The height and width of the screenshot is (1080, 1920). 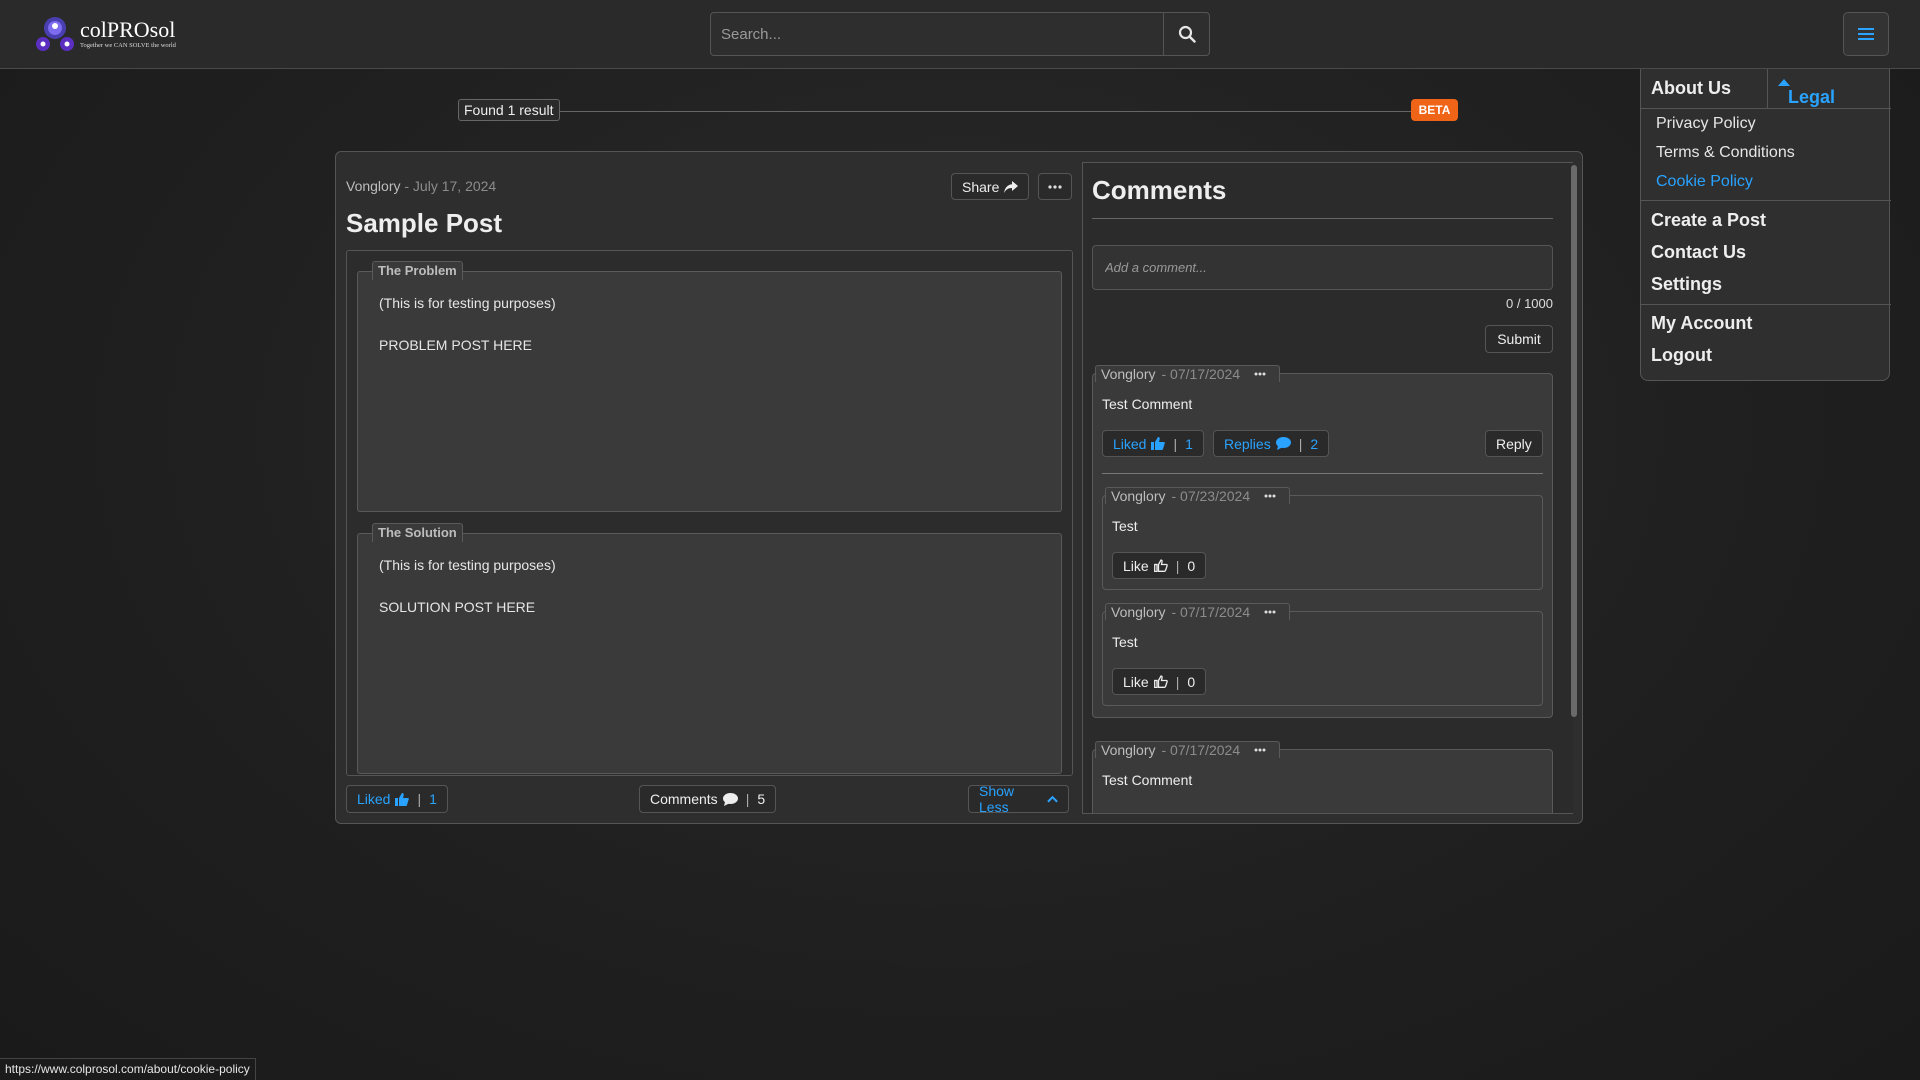 I want to click on reply-item: Vonglory - 07/23/2024 Test Like | 0, so click(x=1322, y=538).